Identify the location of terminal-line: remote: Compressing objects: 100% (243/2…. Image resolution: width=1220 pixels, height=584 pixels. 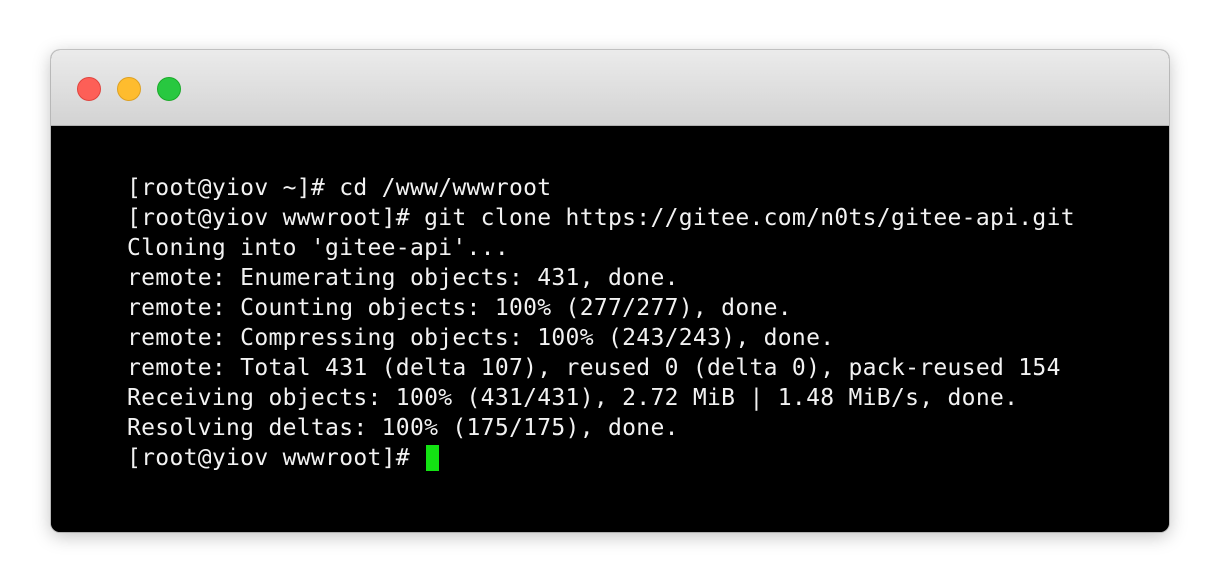
(481, 338).